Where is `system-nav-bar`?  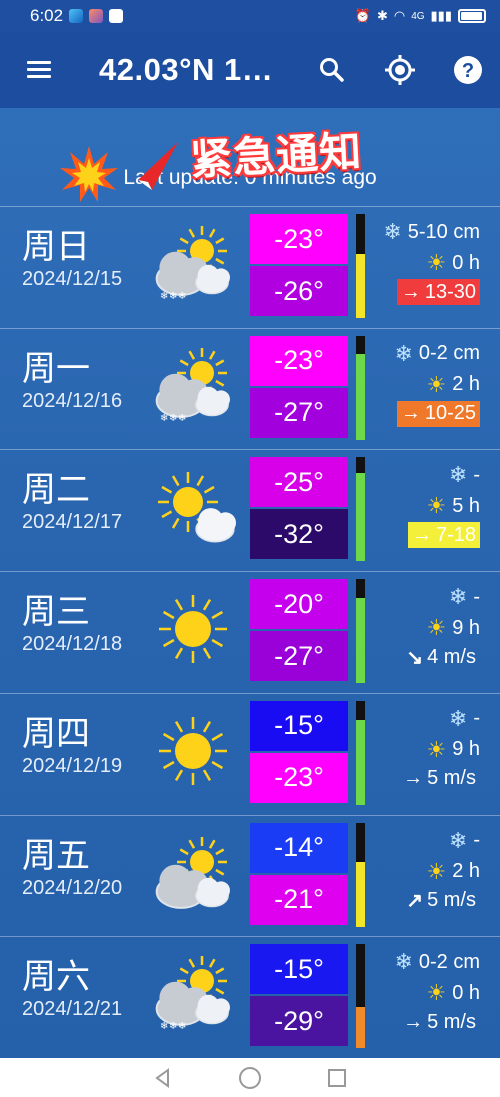 system-nav-bar is located at coordinates (250, 1077).